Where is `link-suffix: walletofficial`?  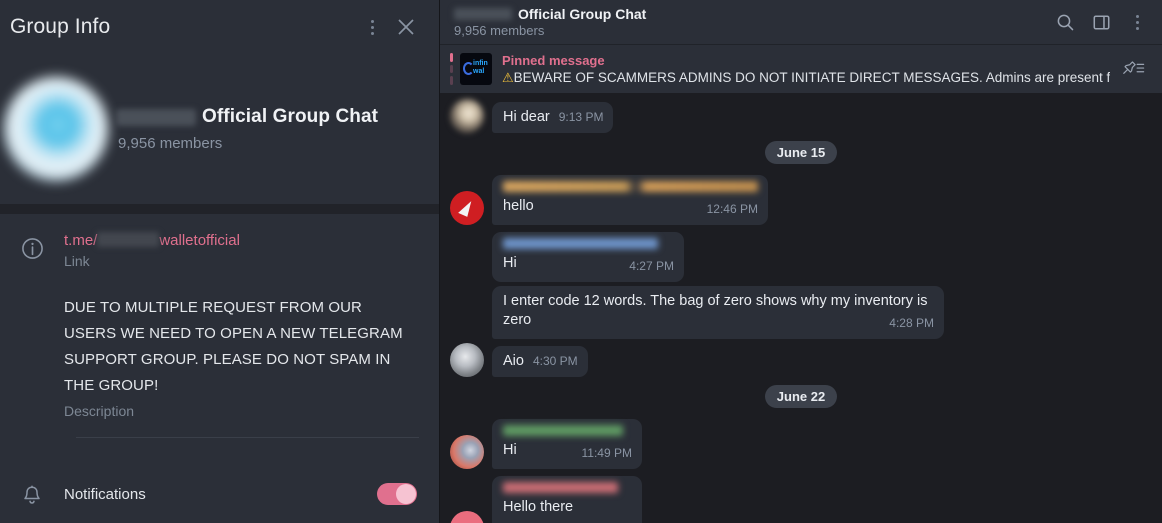
link-suffix: walletofficial is located at coordinates (199, 240).